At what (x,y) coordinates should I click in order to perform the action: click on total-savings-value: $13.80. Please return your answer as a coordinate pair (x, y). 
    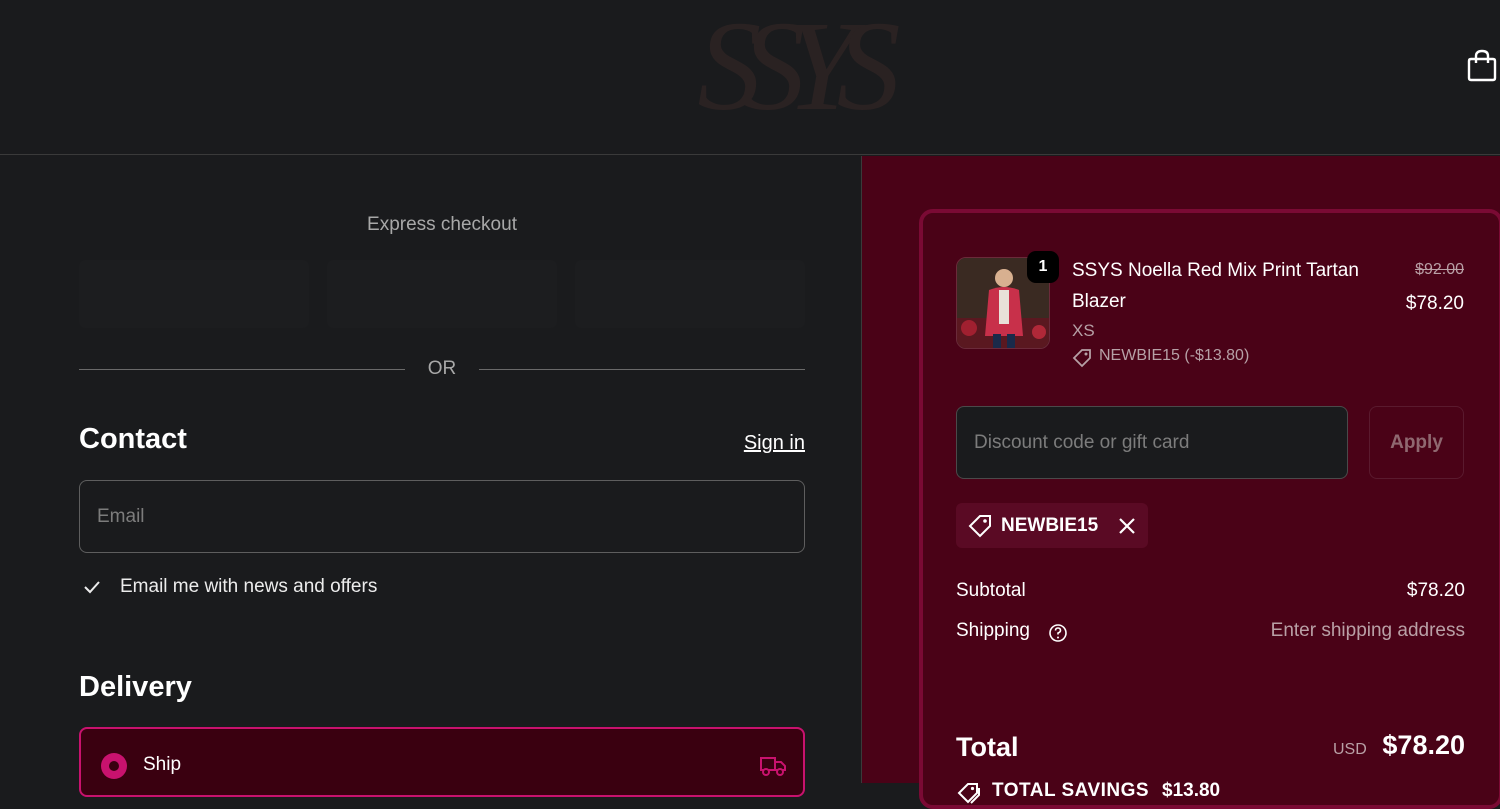
    Looking at the image, I should click on (1191, 790).